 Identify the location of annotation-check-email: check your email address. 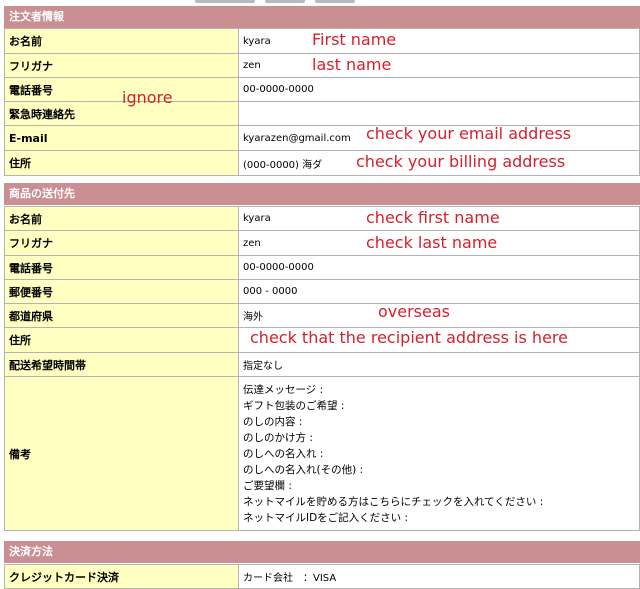
(469, 133).